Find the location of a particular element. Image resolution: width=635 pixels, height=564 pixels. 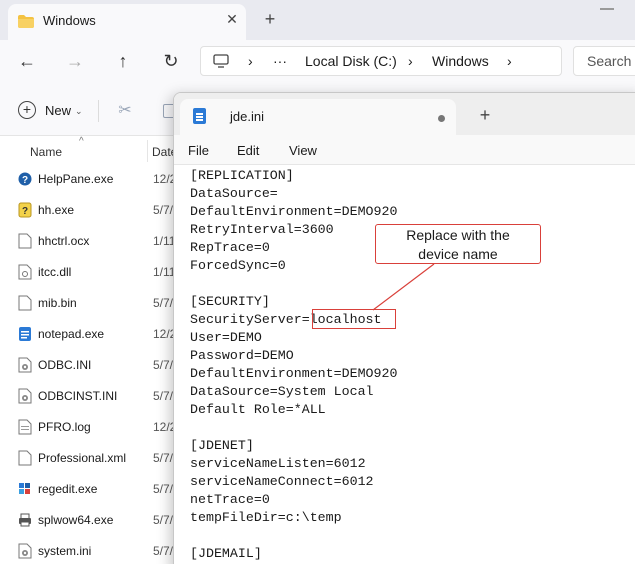

close-icon: ✕ is located at coordinates (232, 19).